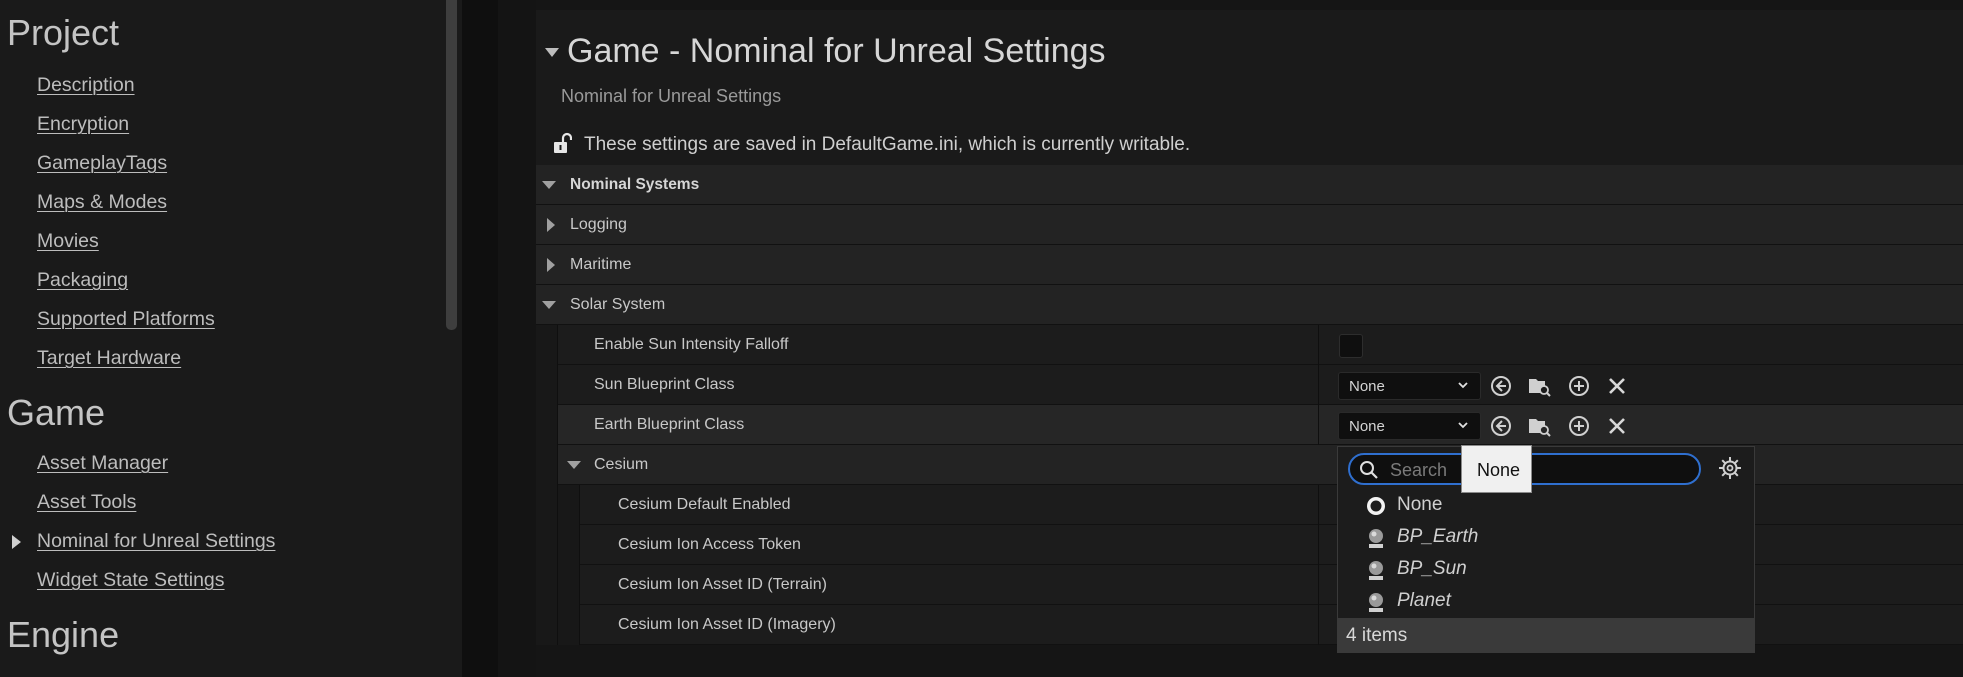 This screenshot has height=677, width=1963. What do you see at coordinates (621, 464) in the screenshot?
I see `category-label: Cesium` at bounding box center [621, 464].